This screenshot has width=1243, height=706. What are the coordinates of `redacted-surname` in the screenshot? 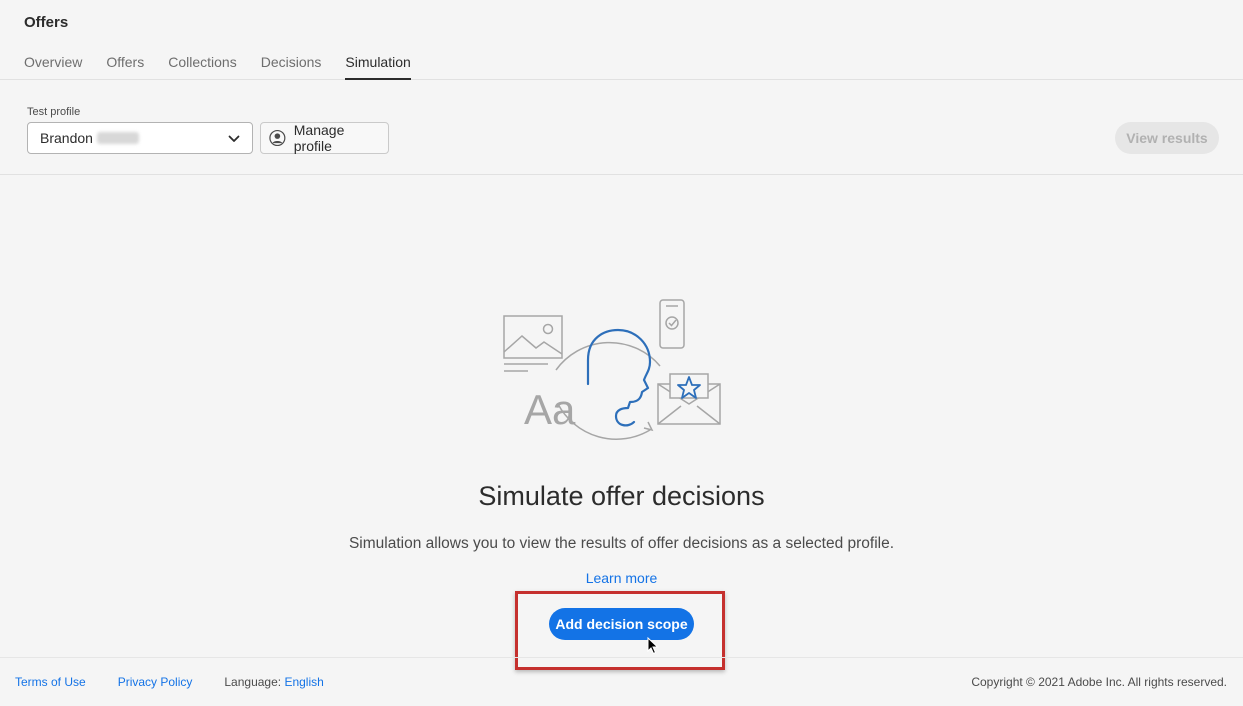 It's located at (117, 138).